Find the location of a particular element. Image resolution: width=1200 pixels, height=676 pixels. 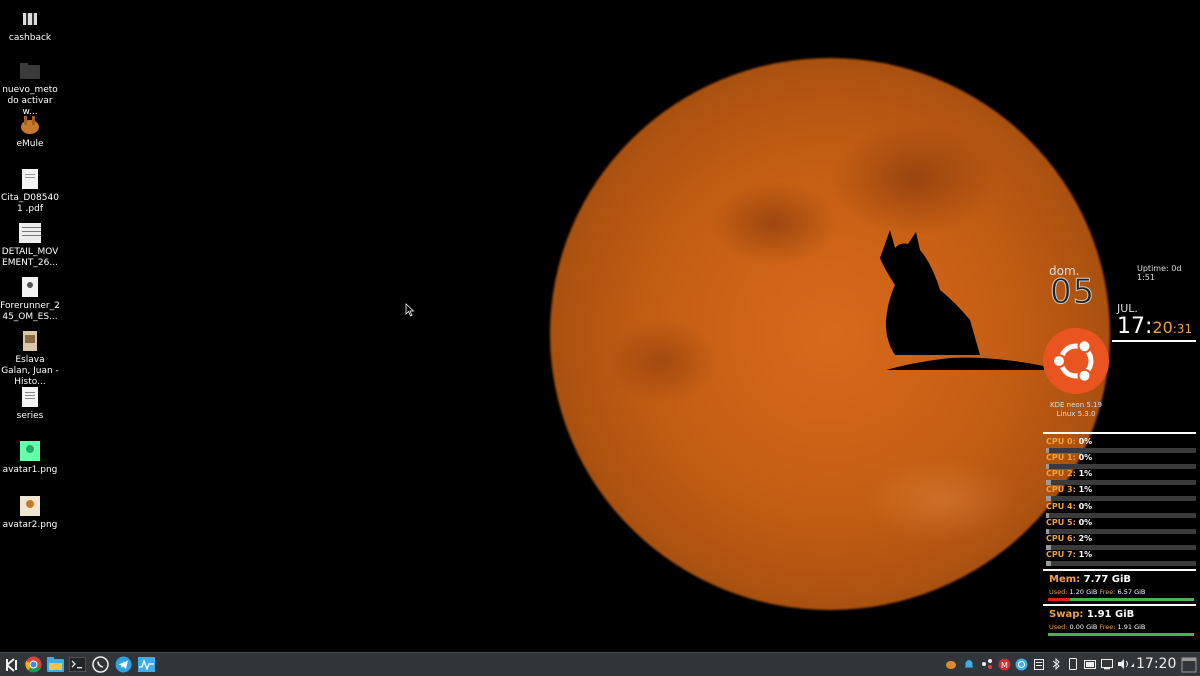

show-desktop-icon is located at coordinates (1188, 664).